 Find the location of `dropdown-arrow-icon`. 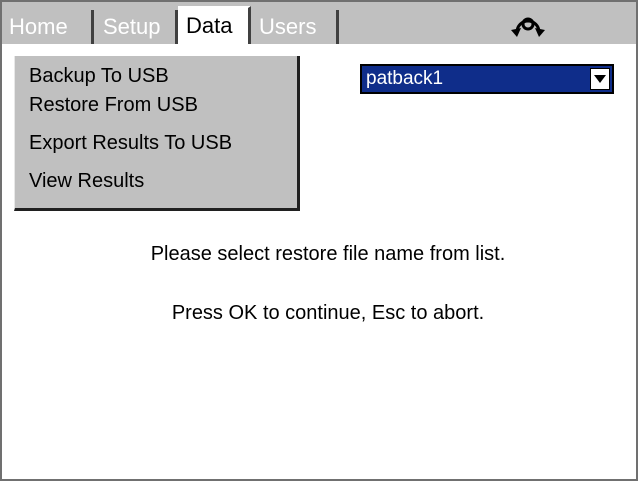

dropdown-arrow-icon is located at coordinates (600, 79).